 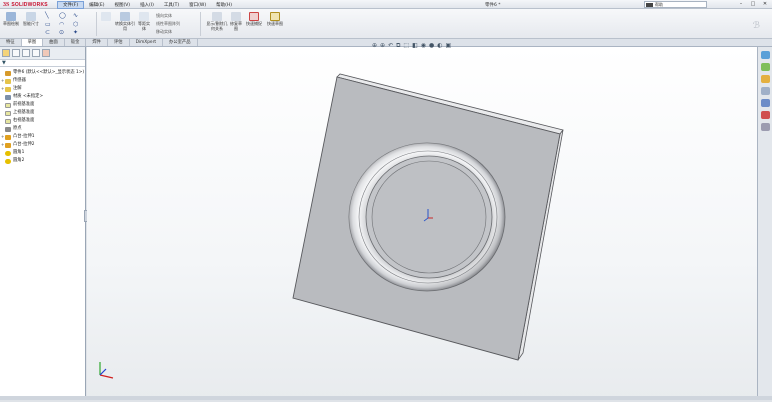 What do you see at coordinates (43, 113) in the screenshot?
I see `tree-node-top-plane: 上视基准面` at bounding box center [43, 113].